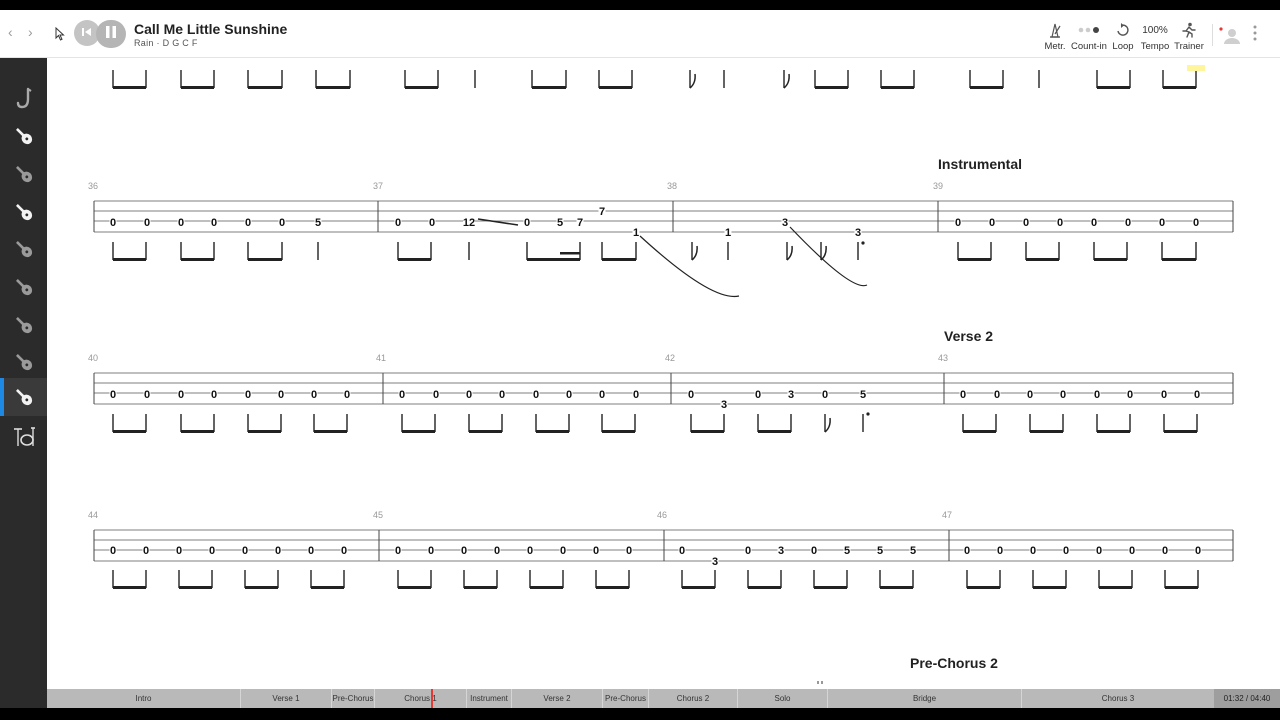 The image size is (1280, 720). I want to click on timeline-section: Instrument, so click(488, 698).